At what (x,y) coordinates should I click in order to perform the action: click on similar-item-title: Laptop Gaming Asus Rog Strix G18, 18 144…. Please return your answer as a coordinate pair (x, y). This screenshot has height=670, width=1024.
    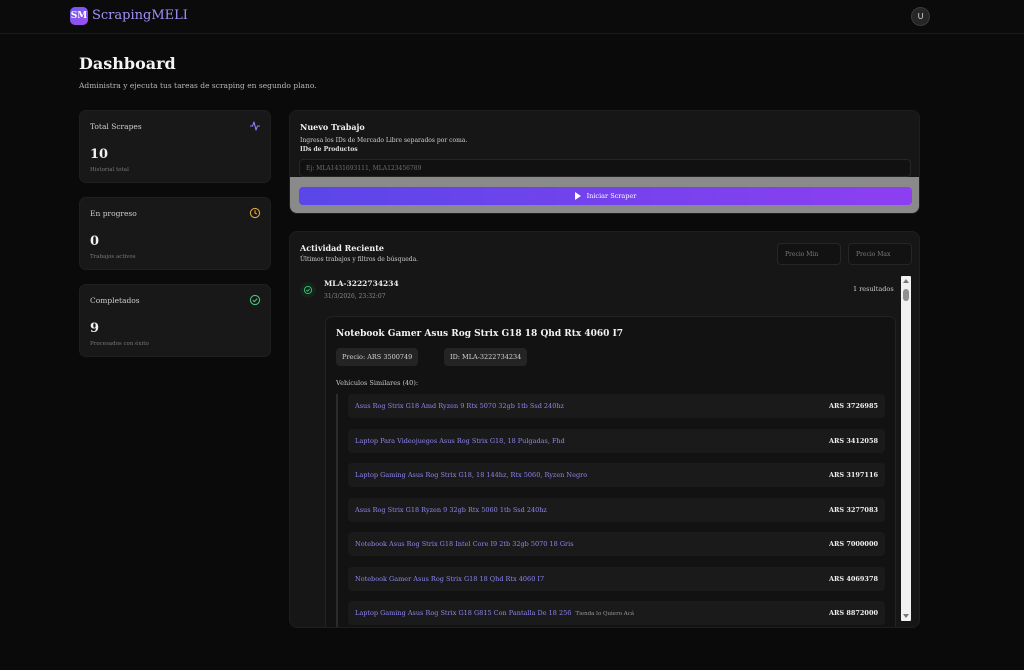
    Looking at the image, I should click on (471, 475).